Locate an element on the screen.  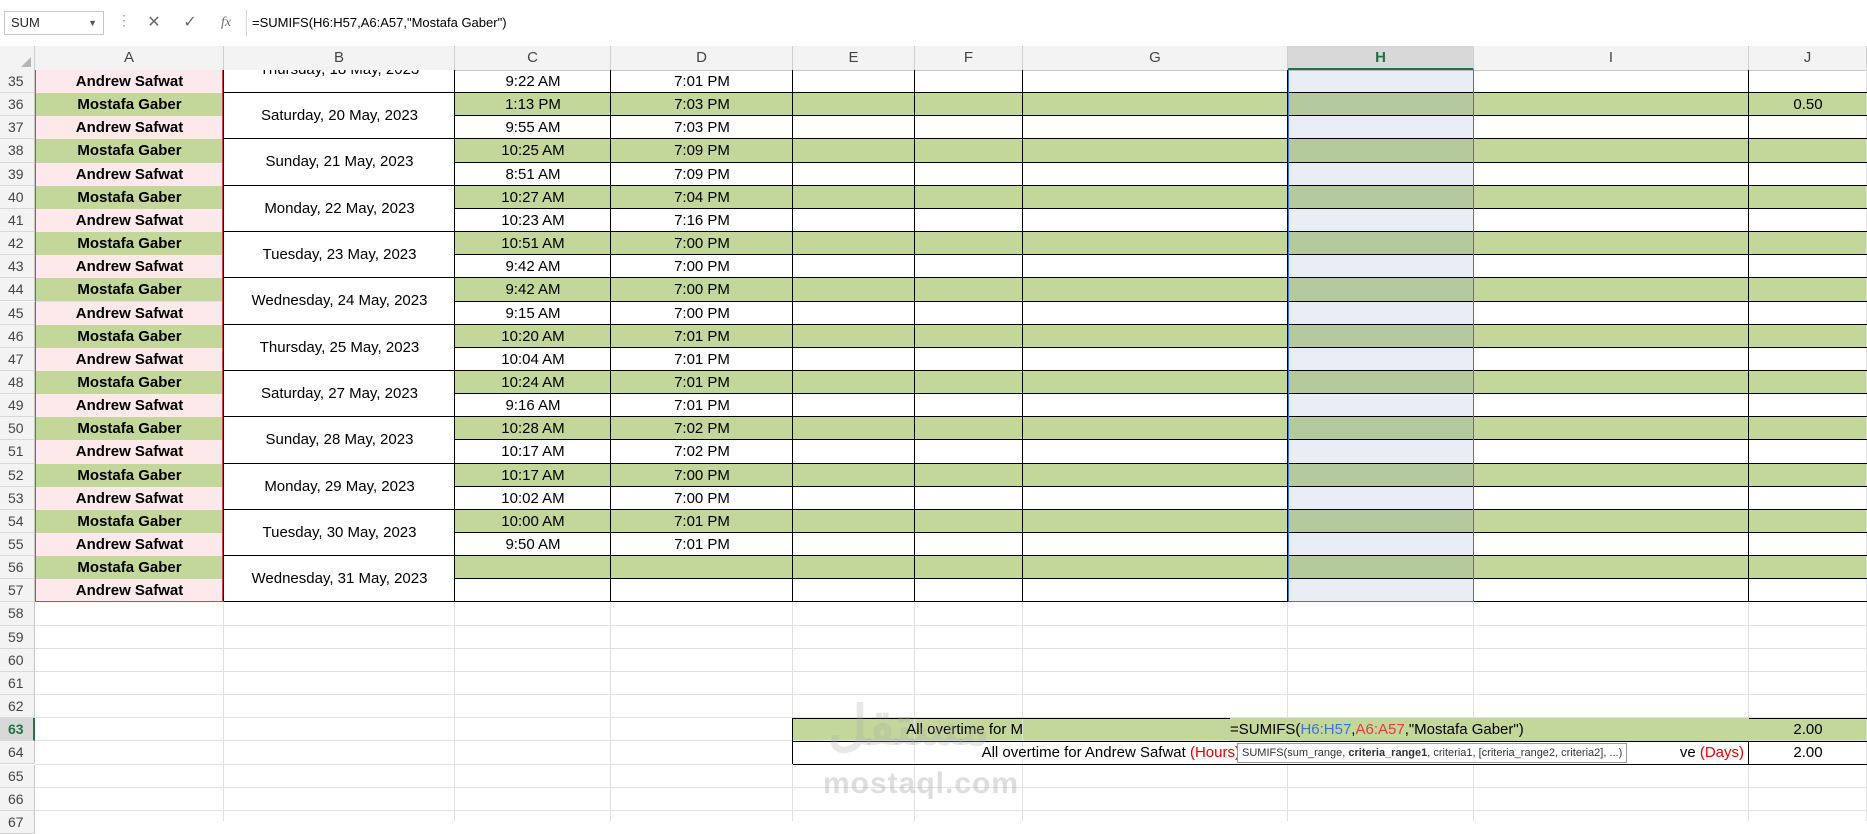
row-header-40: 40 is located at coordinates (17, 197).